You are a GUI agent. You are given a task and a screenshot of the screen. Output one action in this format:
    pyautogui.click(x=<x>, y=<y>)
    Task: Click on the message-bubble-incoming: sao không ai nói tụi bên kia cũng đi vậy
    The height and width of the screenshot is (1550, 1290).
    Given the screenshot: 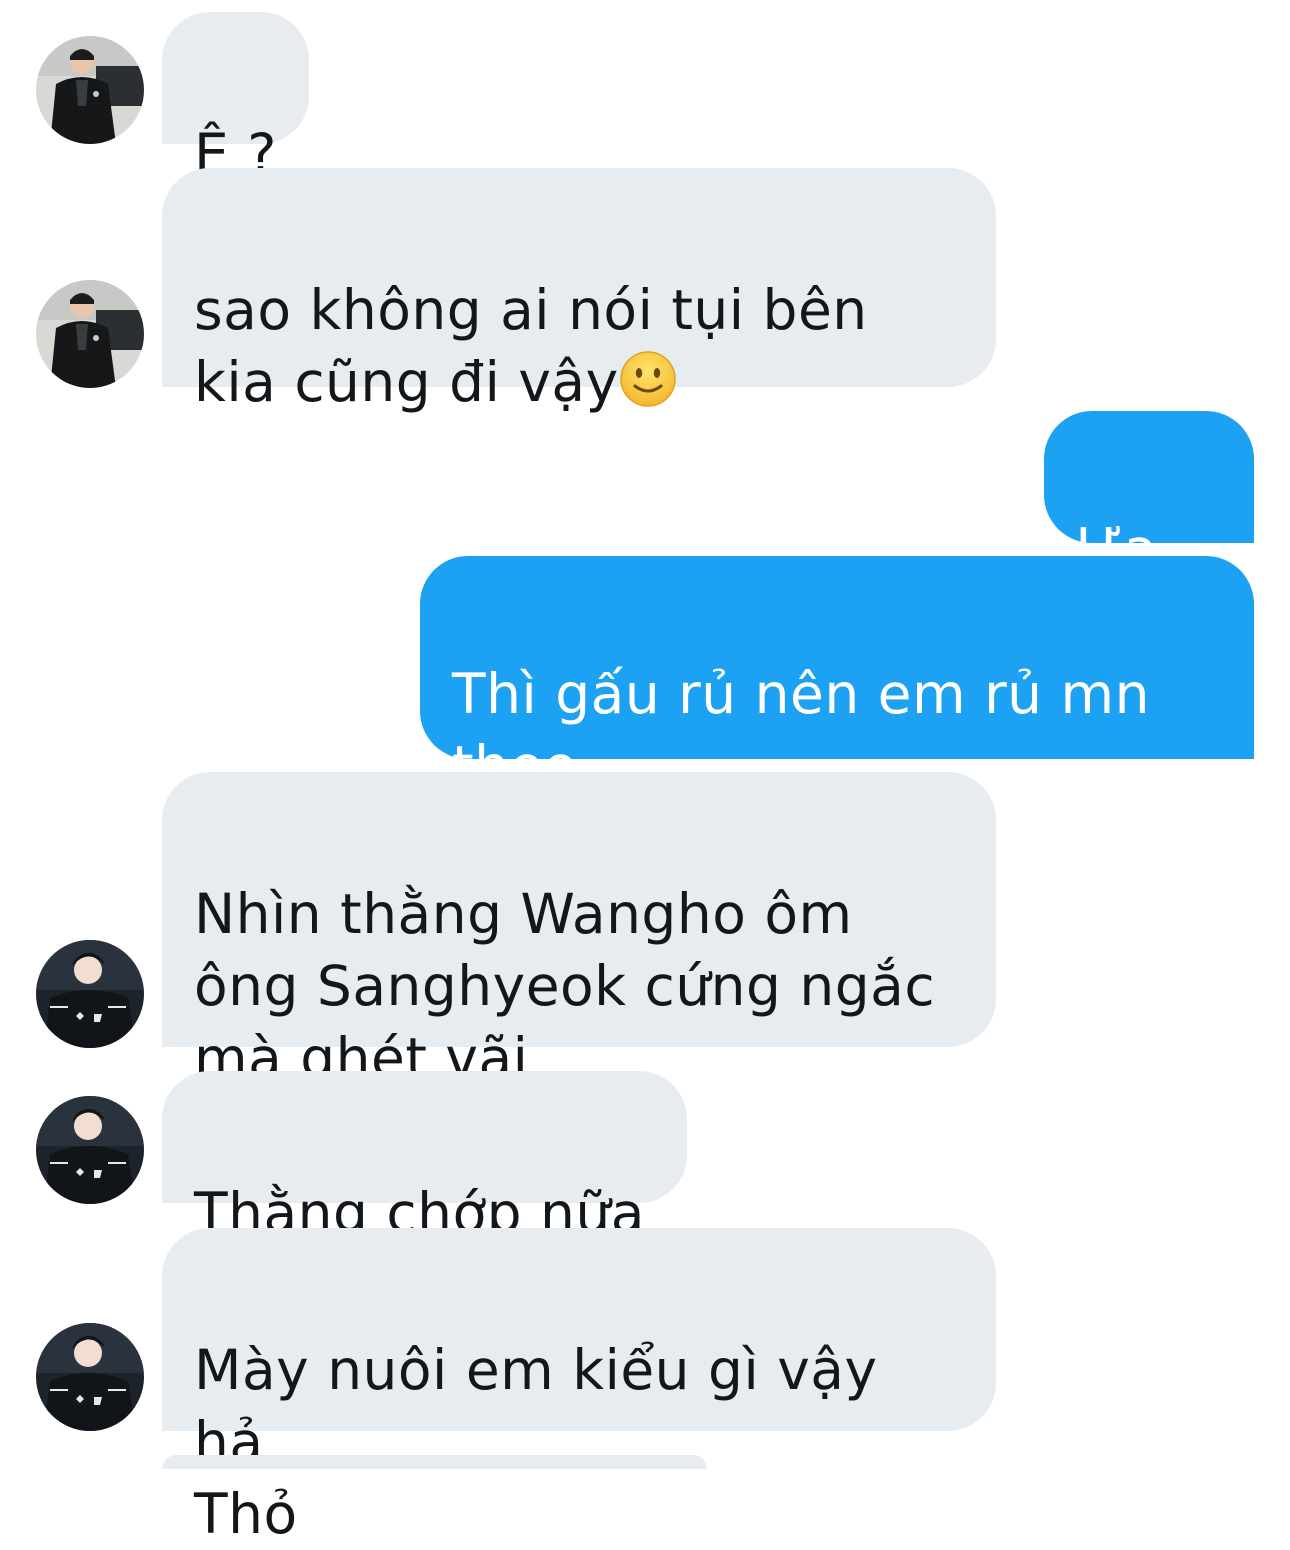 What is the action you would take?
    pyautogui.click(x=579, y=291)
    